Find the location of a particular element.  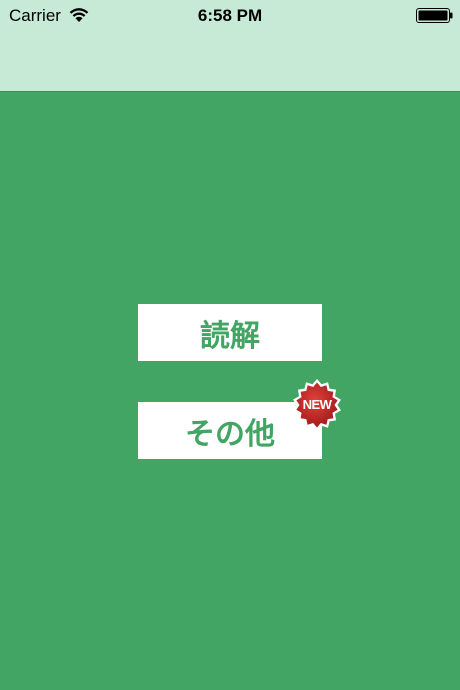

top-bar: Carrier 6:58 PM is located at coordinates (230, 46).